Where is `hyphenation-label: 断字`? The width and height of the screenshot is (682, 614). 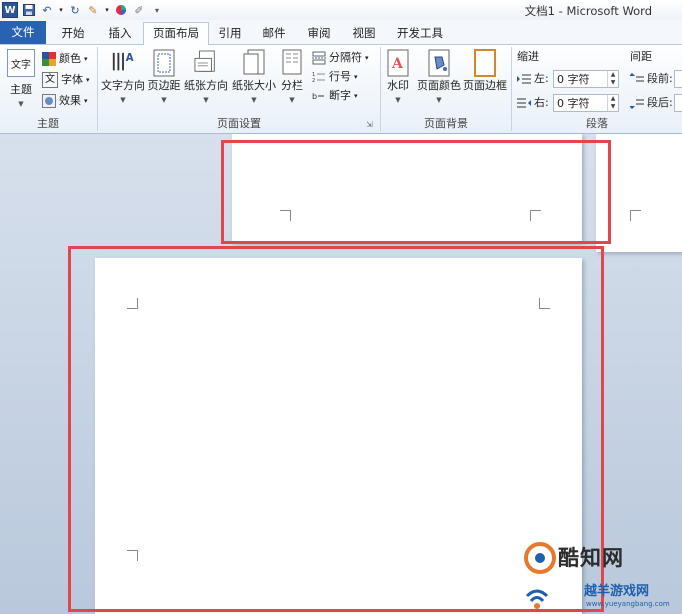
hyphenation-label: 断字 is located at coordinates (340, 95).